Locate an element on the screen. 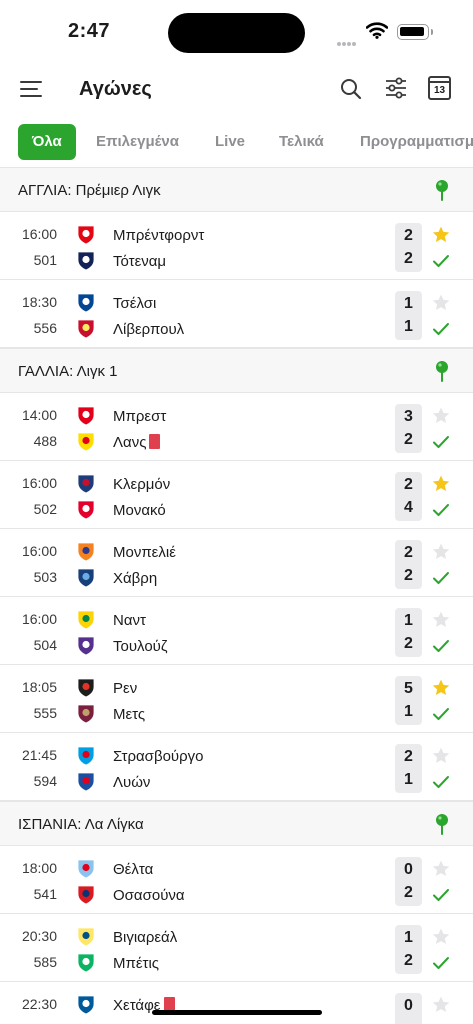  match-code: 541 is located at coordinates (45, 894).